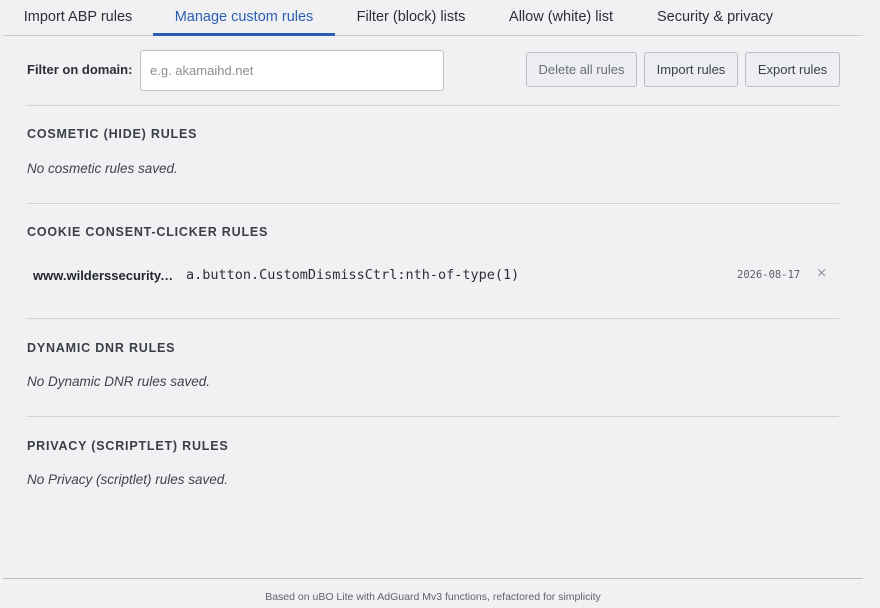 Image resolution: width=880 pixels, height=608 pixels. I want to click on tab-filter-block-lists: Filter (block) lists, so click(411, 18).